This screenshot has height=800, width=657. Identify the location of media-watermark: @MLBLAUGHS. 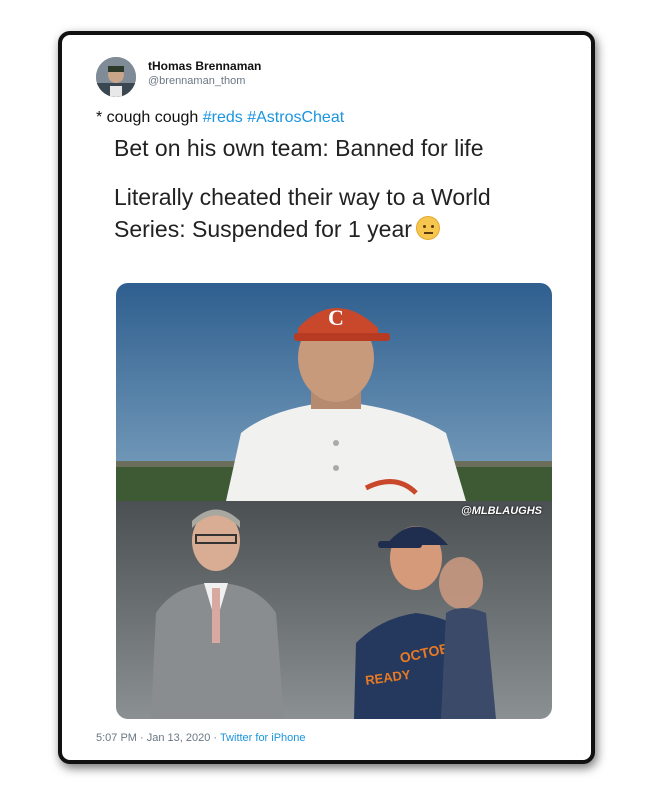
(501, 511).